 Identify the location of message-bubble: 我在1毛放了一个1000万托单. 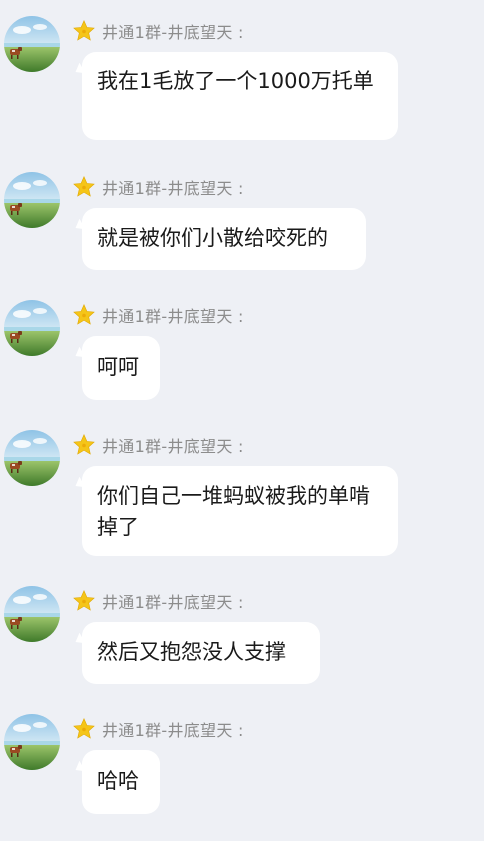
(240, 96).